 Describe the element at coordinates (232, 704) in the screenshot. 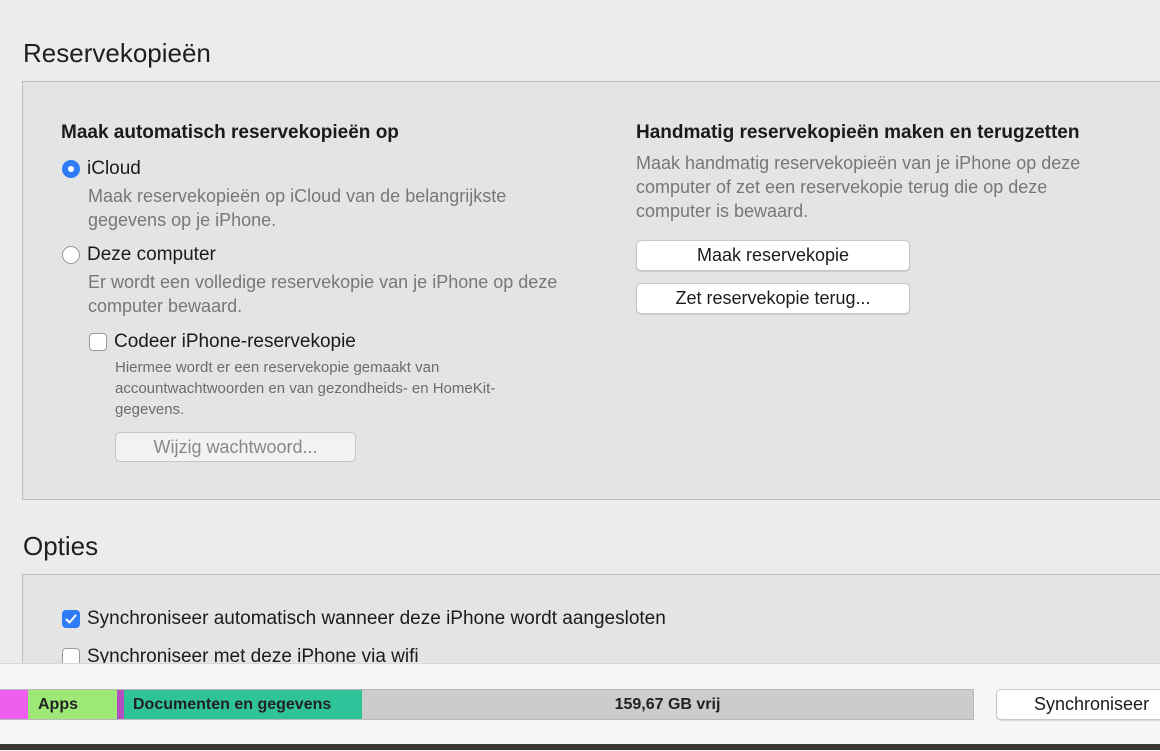

I see `storage-documents-label: Documenten en gegevens` at that location.